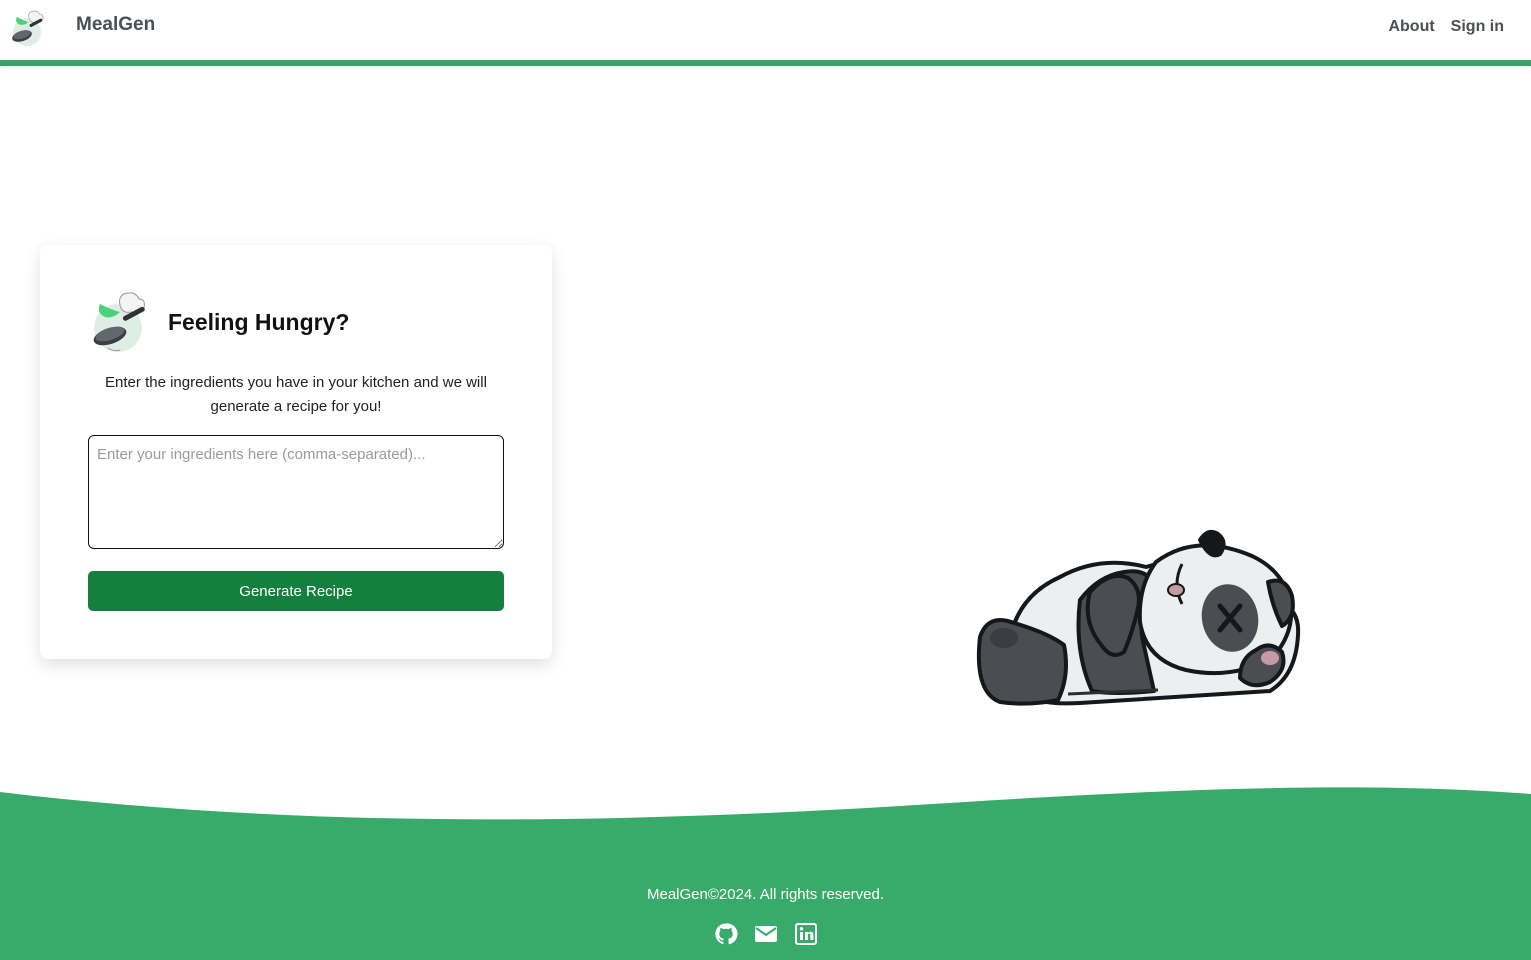 This screenshot has width=1531, height=960. I want to click on footer-social-links, so click(765, 934).